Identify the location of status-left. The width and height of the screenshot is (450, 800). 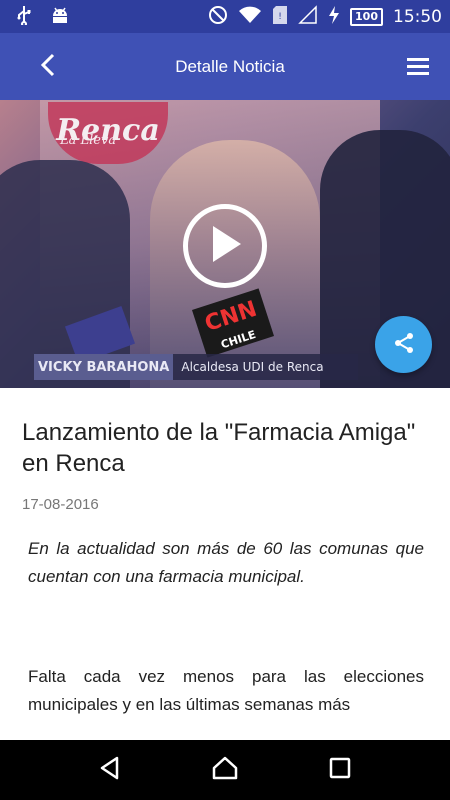
(39, 17).